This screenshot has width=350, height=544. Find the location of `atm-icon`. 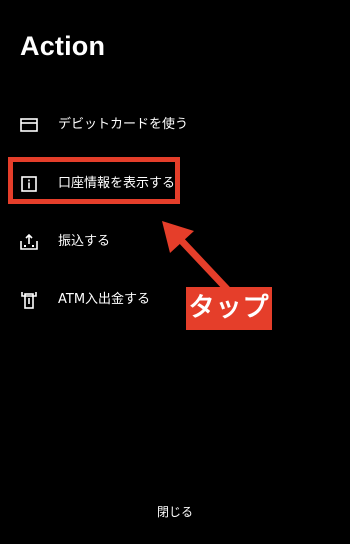

atm-icon is located at coordinates (29, 300).